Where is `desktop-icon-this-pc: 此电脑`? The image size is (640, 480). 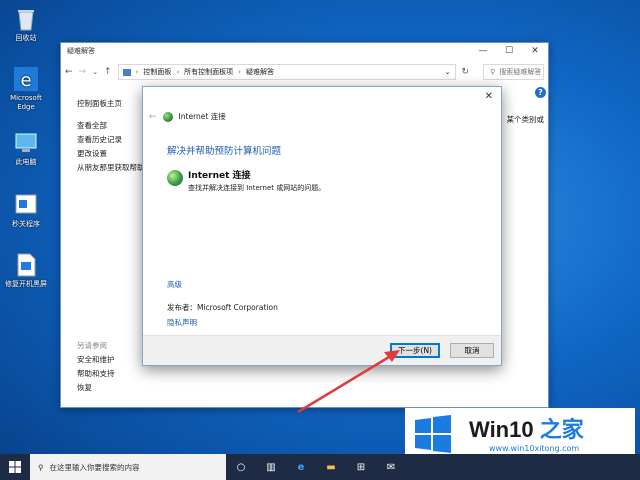
desktop-icon-this-pc: 此电脑 is located at coordinates (26, 148).